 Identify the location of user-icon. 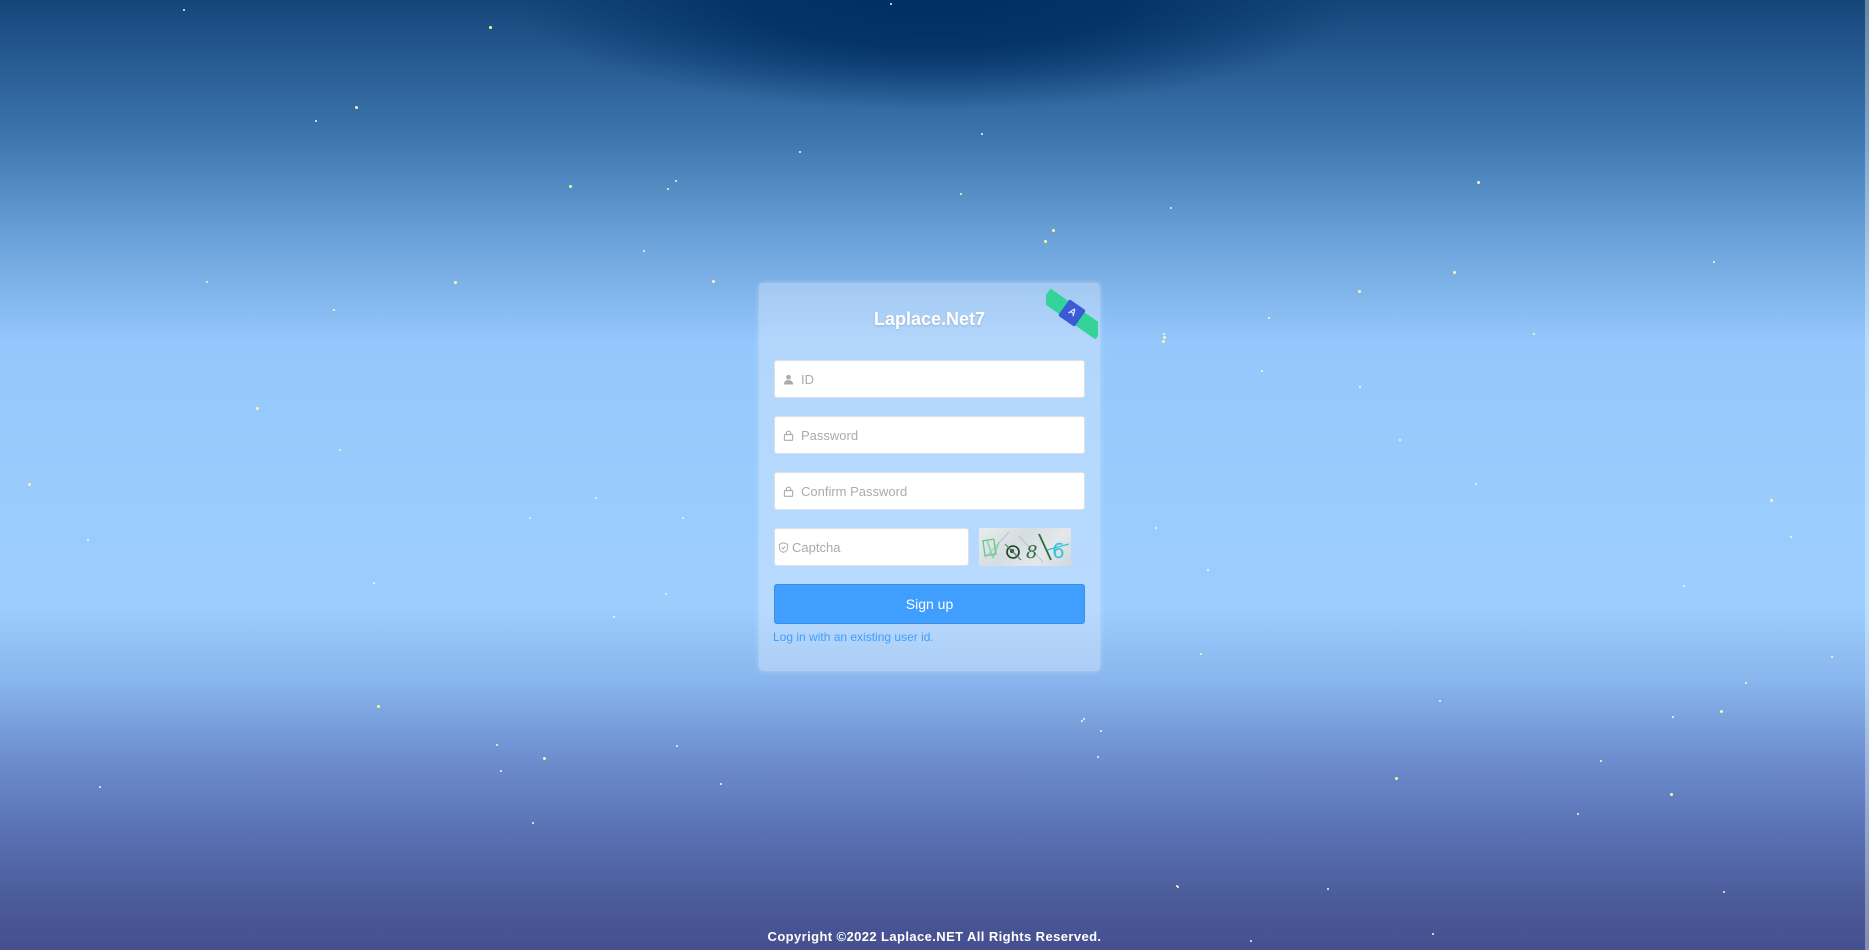
(788, 379).